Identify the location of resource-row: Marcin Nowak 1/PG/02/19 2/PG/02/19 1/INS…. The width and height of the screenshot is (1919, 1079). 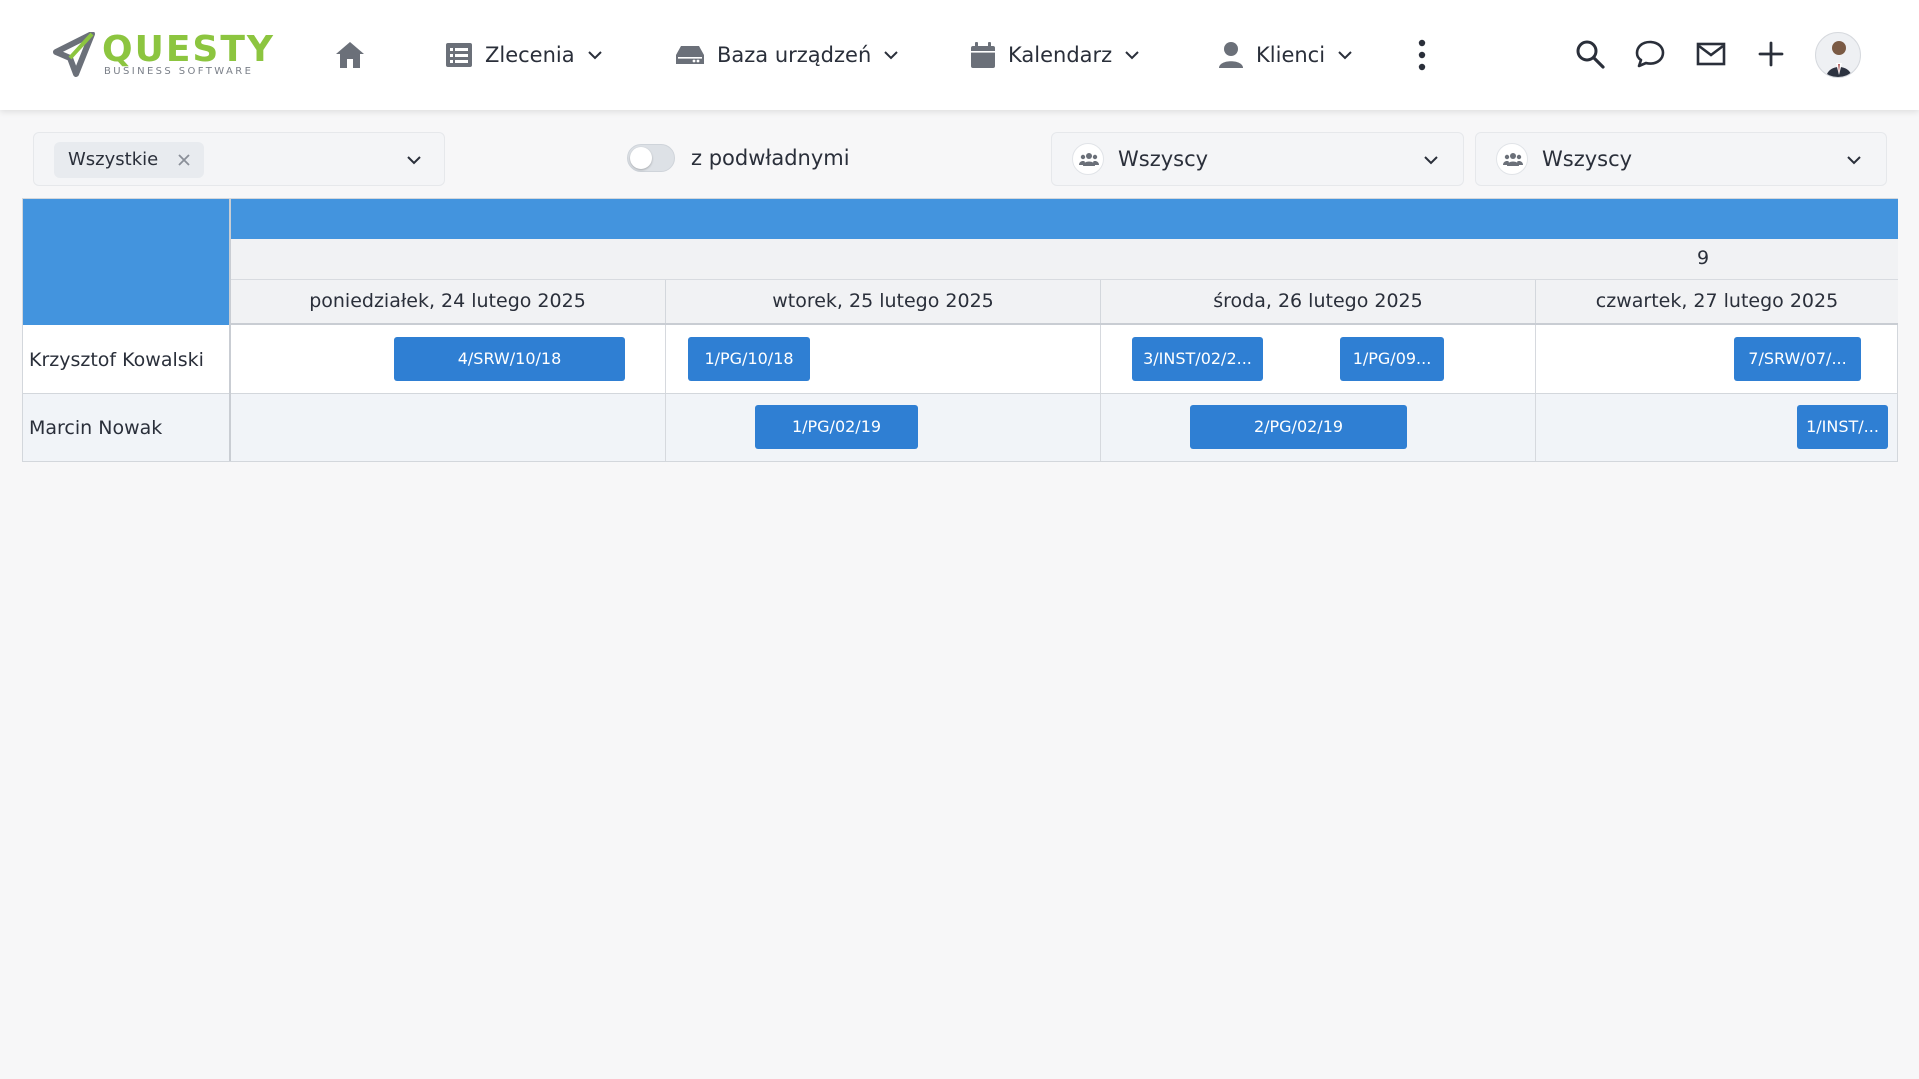
(960, 427).